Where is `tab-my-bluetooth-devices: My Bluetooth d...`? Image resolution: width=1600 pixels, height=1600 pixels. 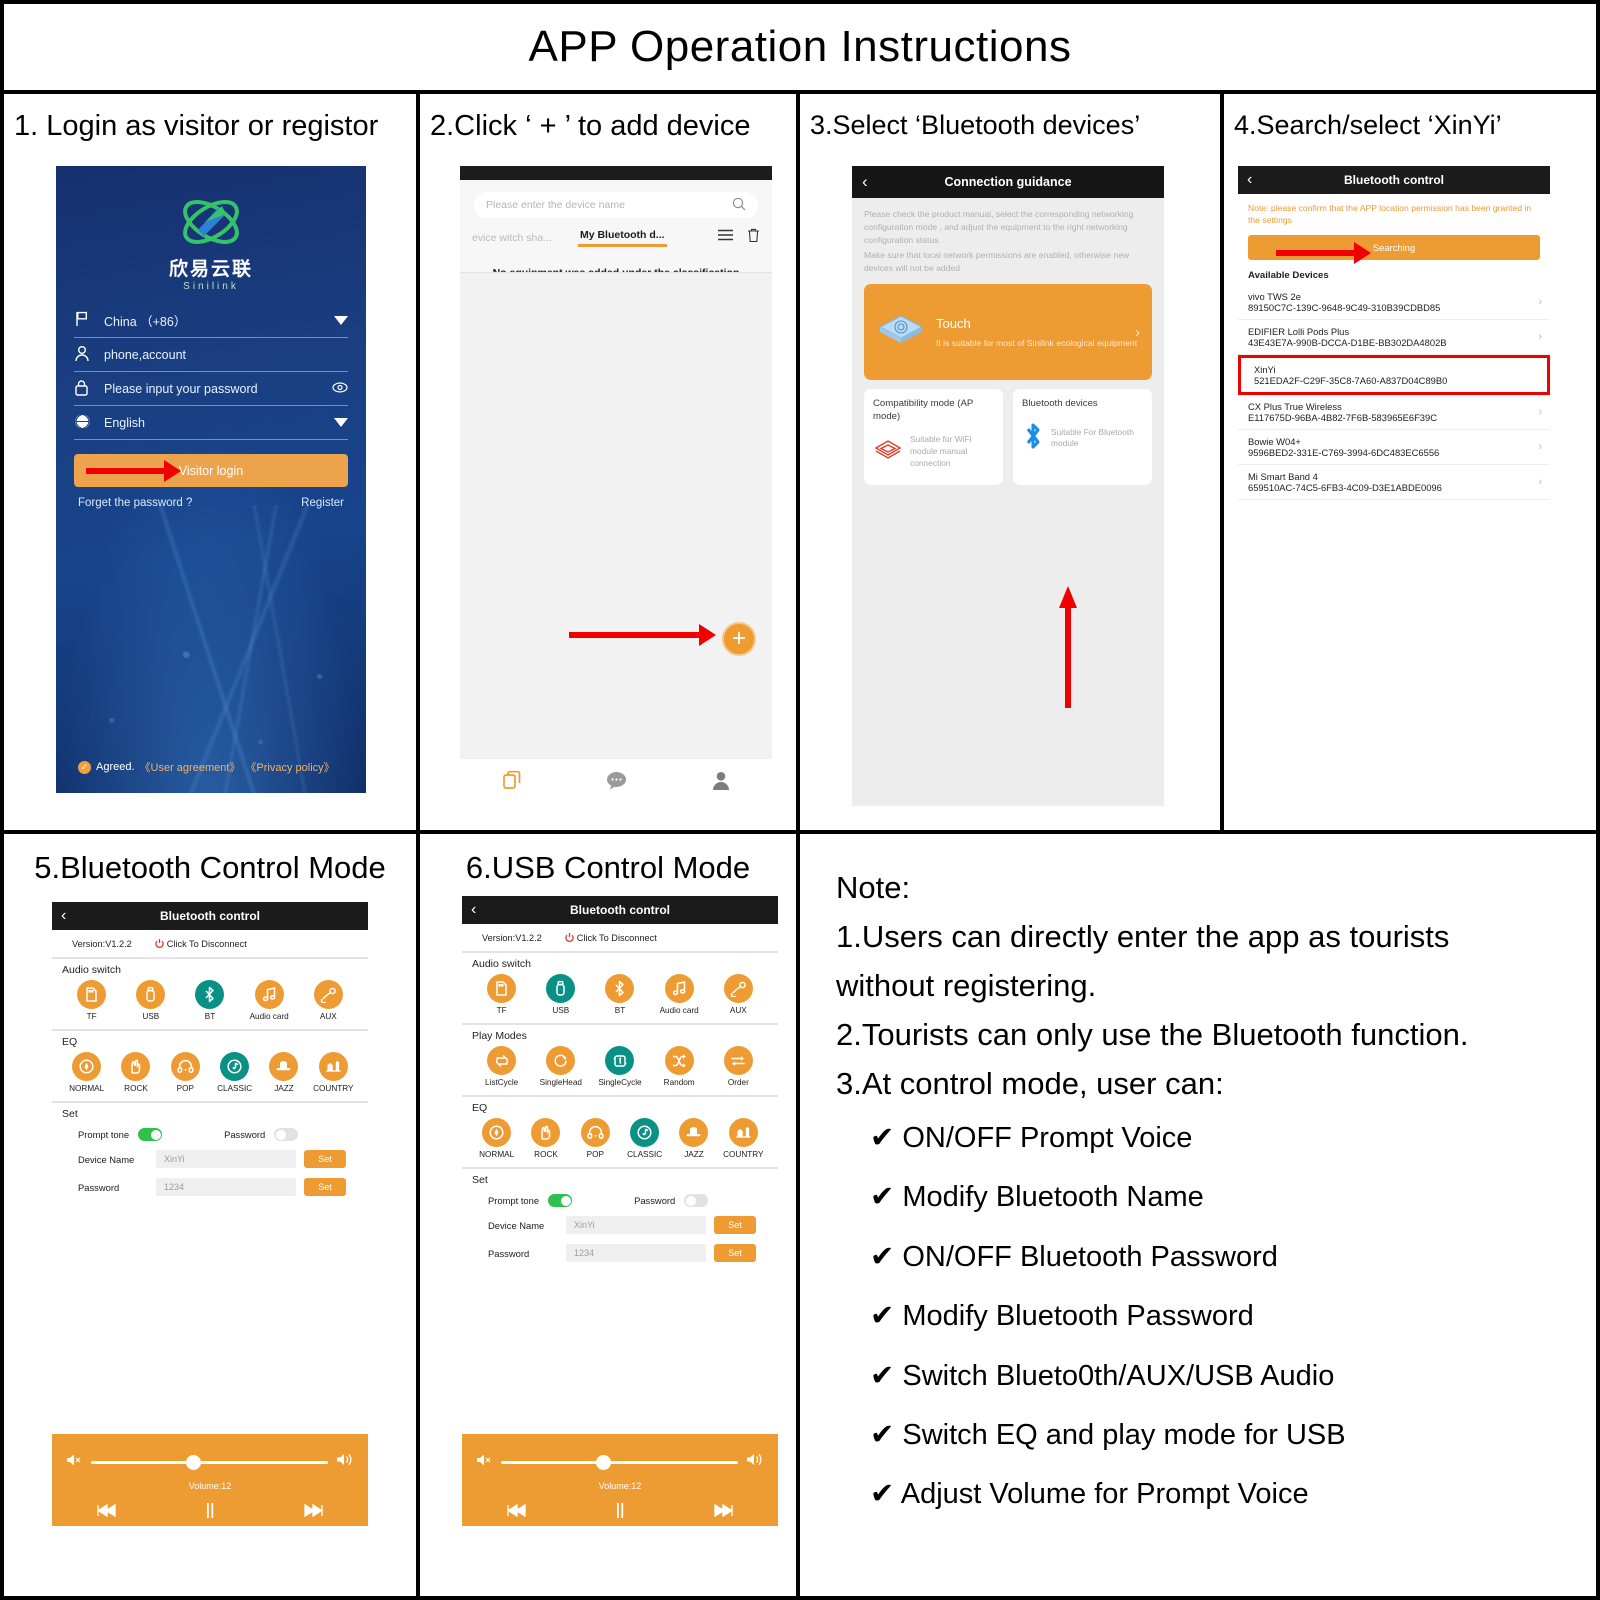 tab-my-bluetooth-devices: My Bluetooth d... is located at coordinates (622, 238).